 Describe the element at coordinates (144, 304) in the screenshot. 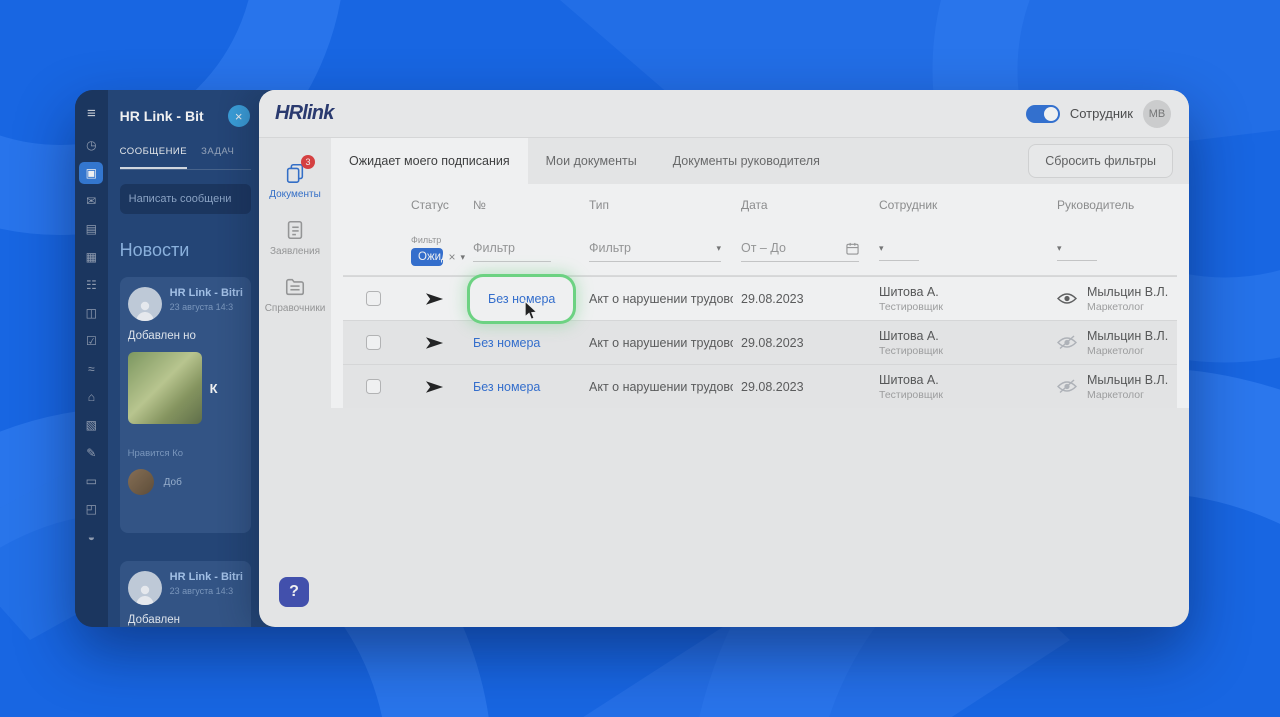

I see `avatar` at that location.